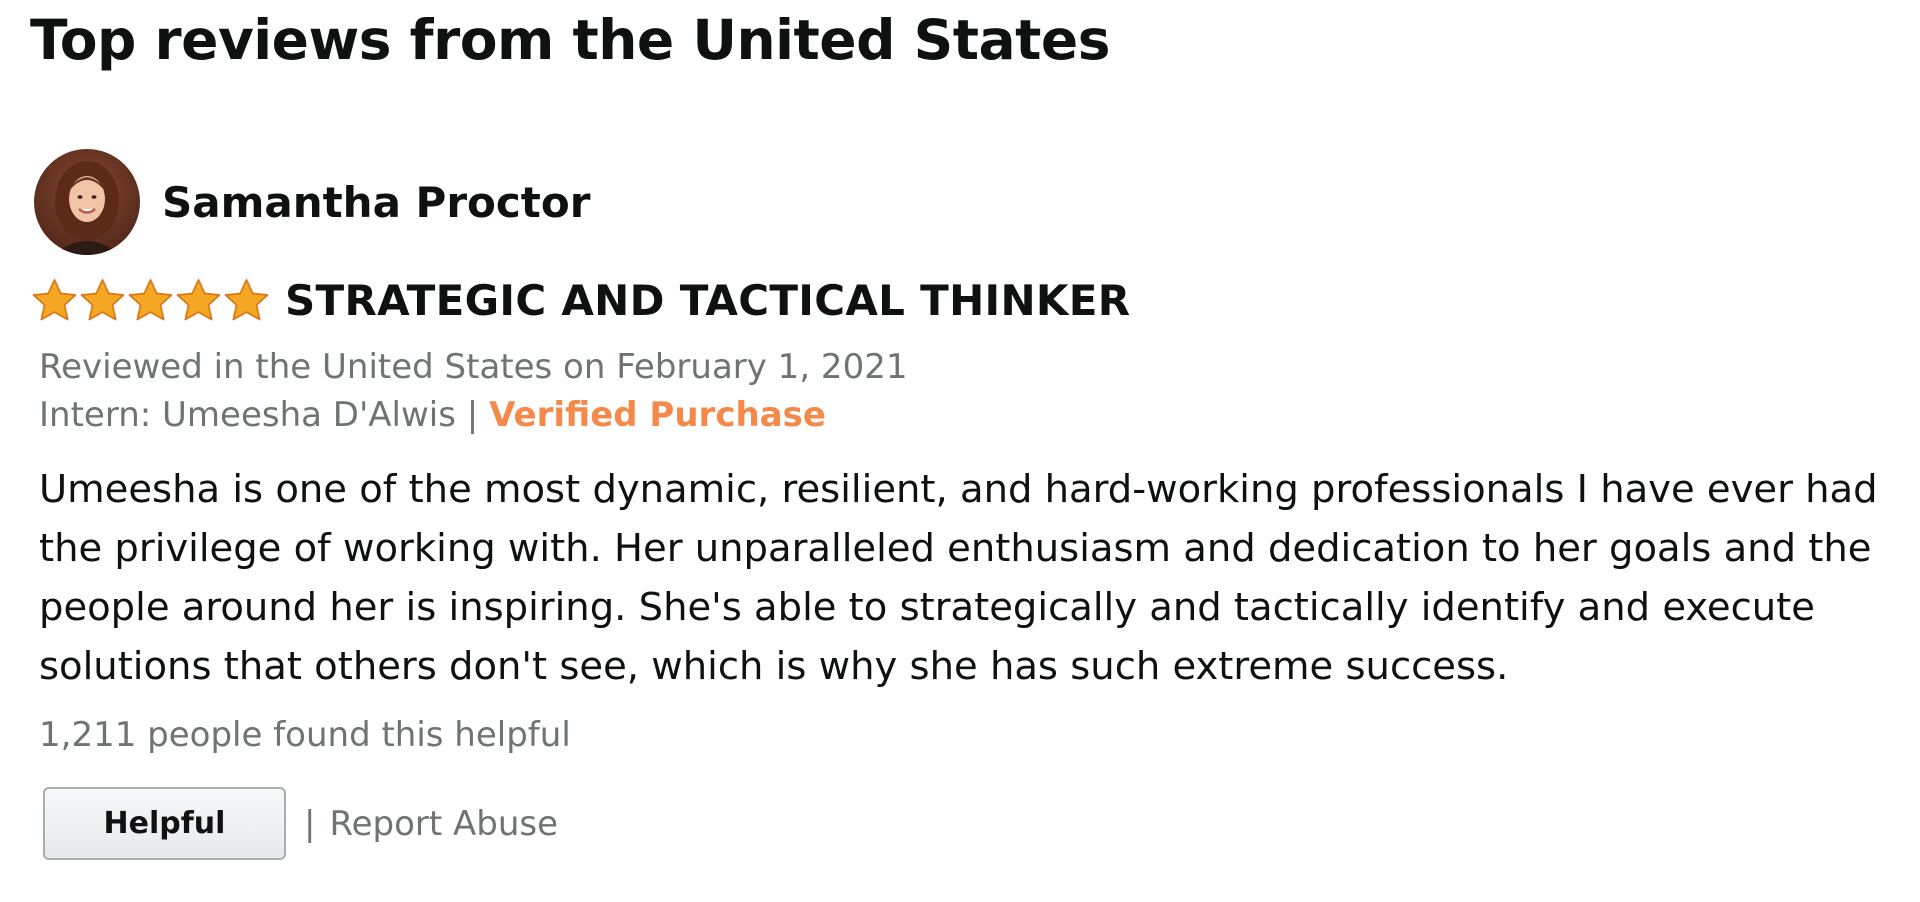 The image size is (1920, 902). What do you see at coordinates (443, 824) in the screenshot?
I see `report-abuse-link: Report Abuse` at bounding box center [443, 824].